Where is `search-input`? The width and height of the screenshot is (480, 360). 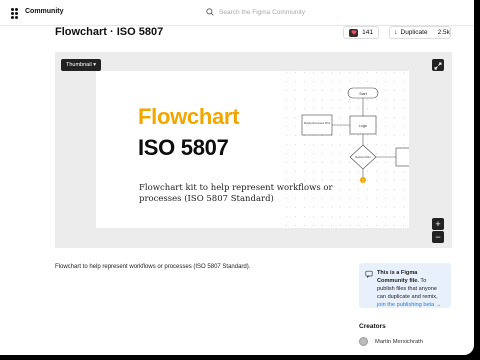 search-input is located at coordinates (304, 12).